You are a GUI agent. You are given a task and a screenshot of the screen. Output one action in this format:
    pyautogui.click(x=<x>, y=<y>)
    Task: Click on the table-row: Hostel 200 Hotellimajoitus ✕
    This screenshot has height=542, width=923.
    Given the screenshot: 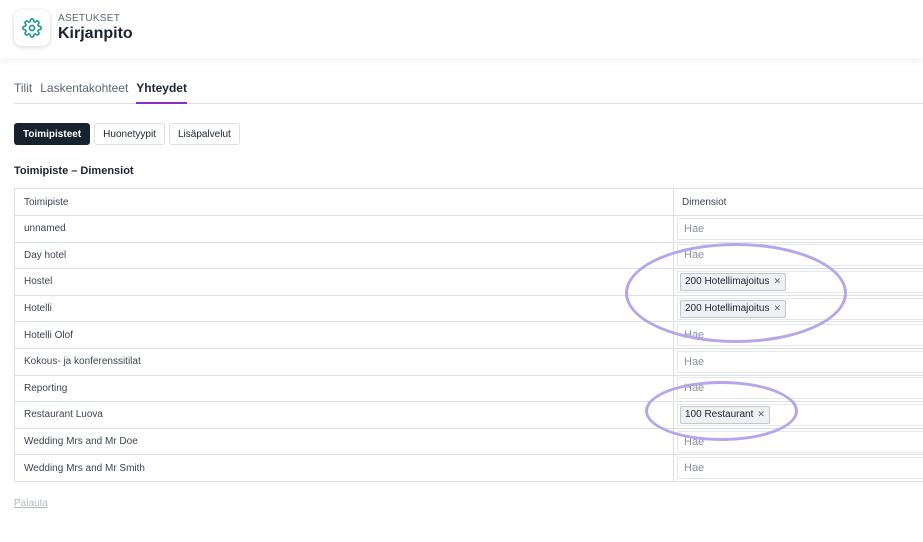 What is the action you would take?
    pyautogui.click(x=469, y=281)
    